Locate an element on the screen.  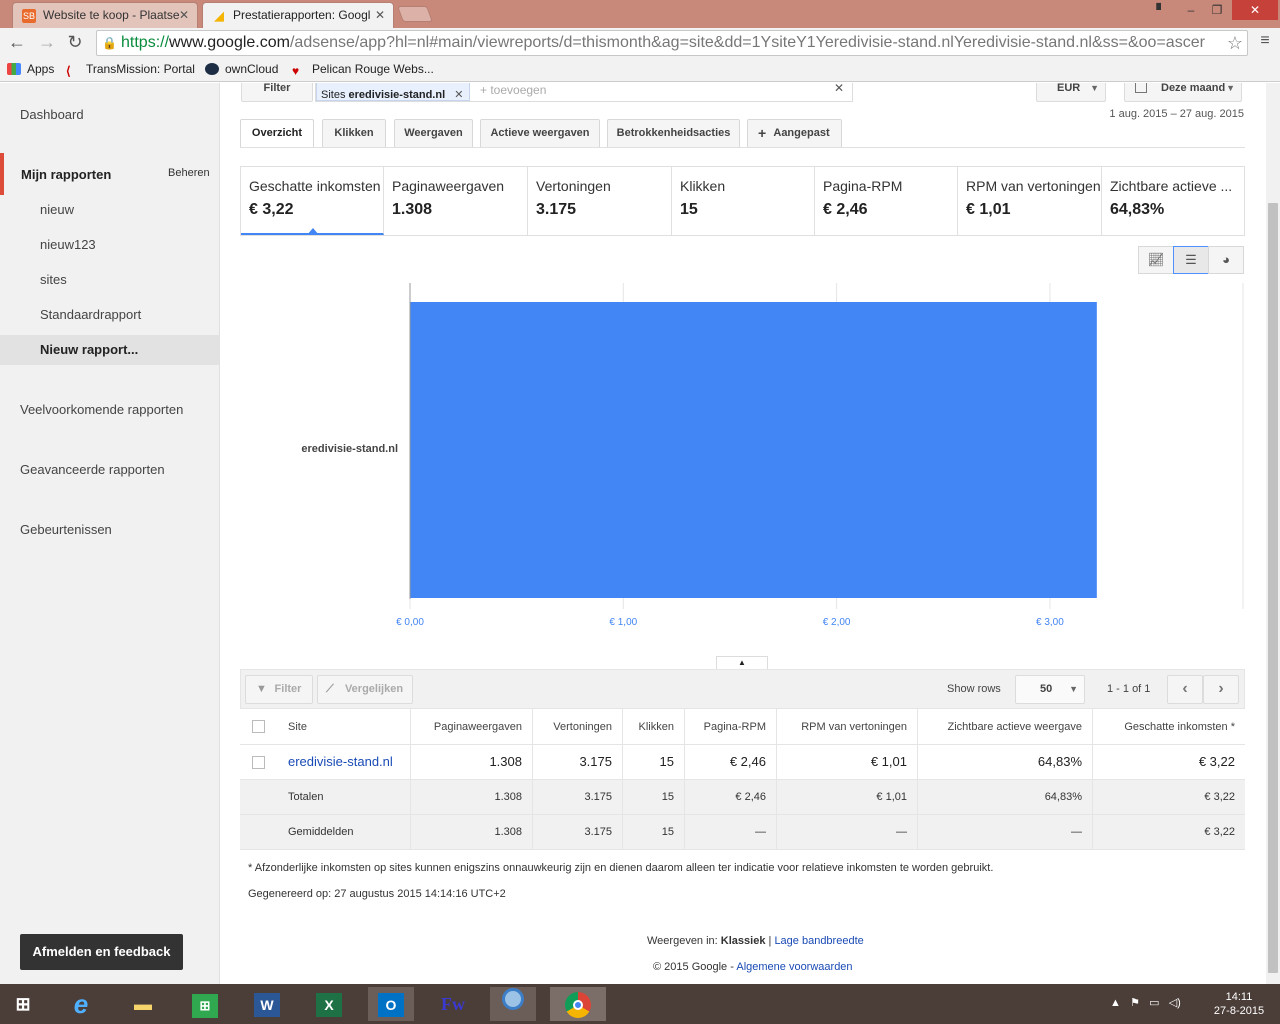
compare-button: ⟋ Vergelijken is located at coordinates (365, 689).